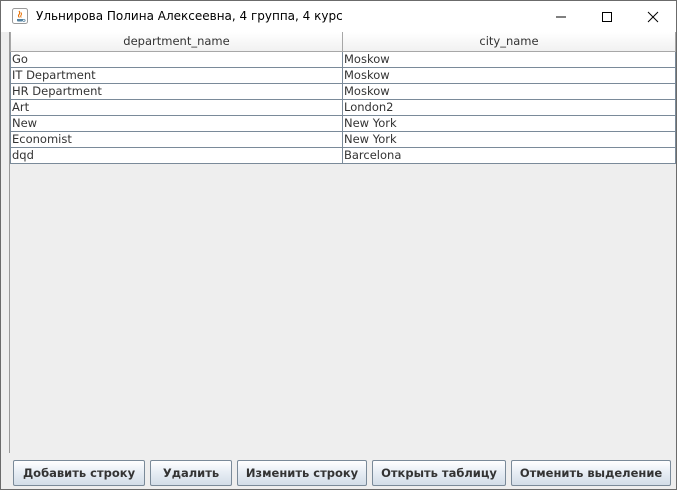 The height and width of the screenshot is (490, 677). I want to click on table-row: Go Moskow, so click(343, 59).